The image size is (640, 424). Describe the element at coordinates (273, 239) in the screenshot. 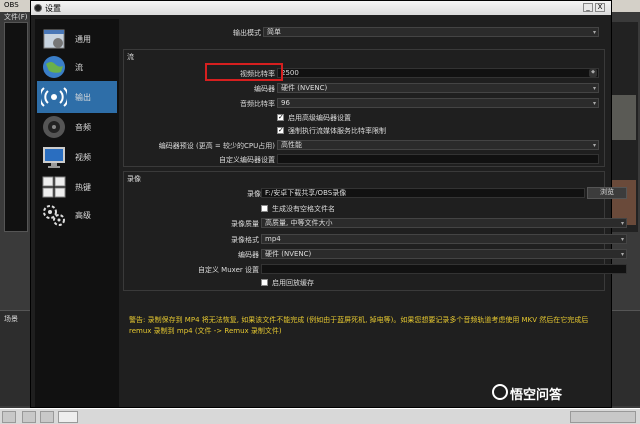

I see `recording-format-value: mp4` at that location.